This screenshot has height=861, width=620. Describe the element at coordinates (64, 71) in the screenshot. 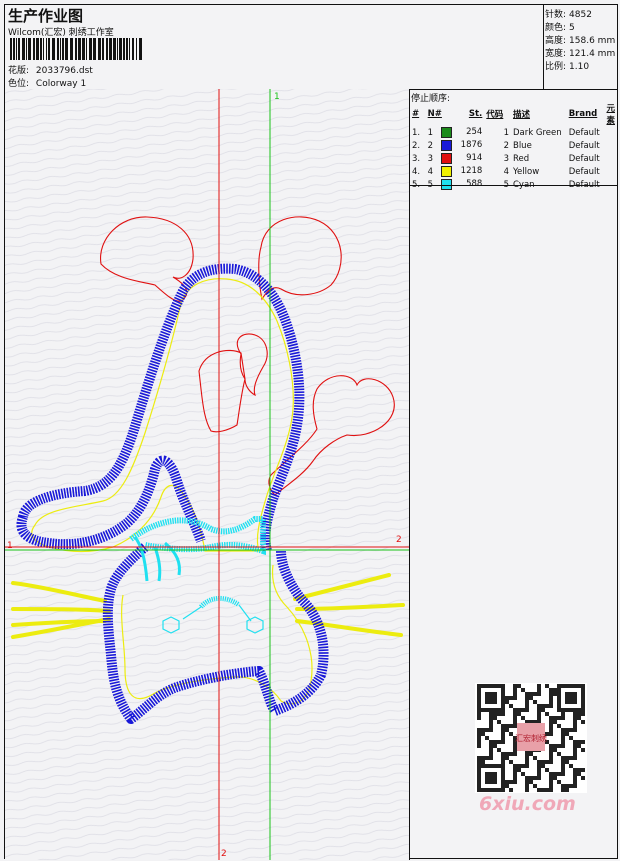

I see `design-file-name: 2033796.dst` at that location.